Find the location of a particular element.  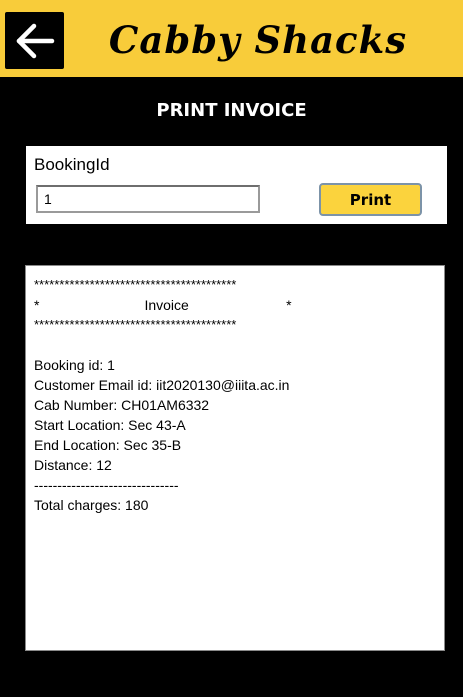

arrow-left-icon is located at coordinates (35, 41).